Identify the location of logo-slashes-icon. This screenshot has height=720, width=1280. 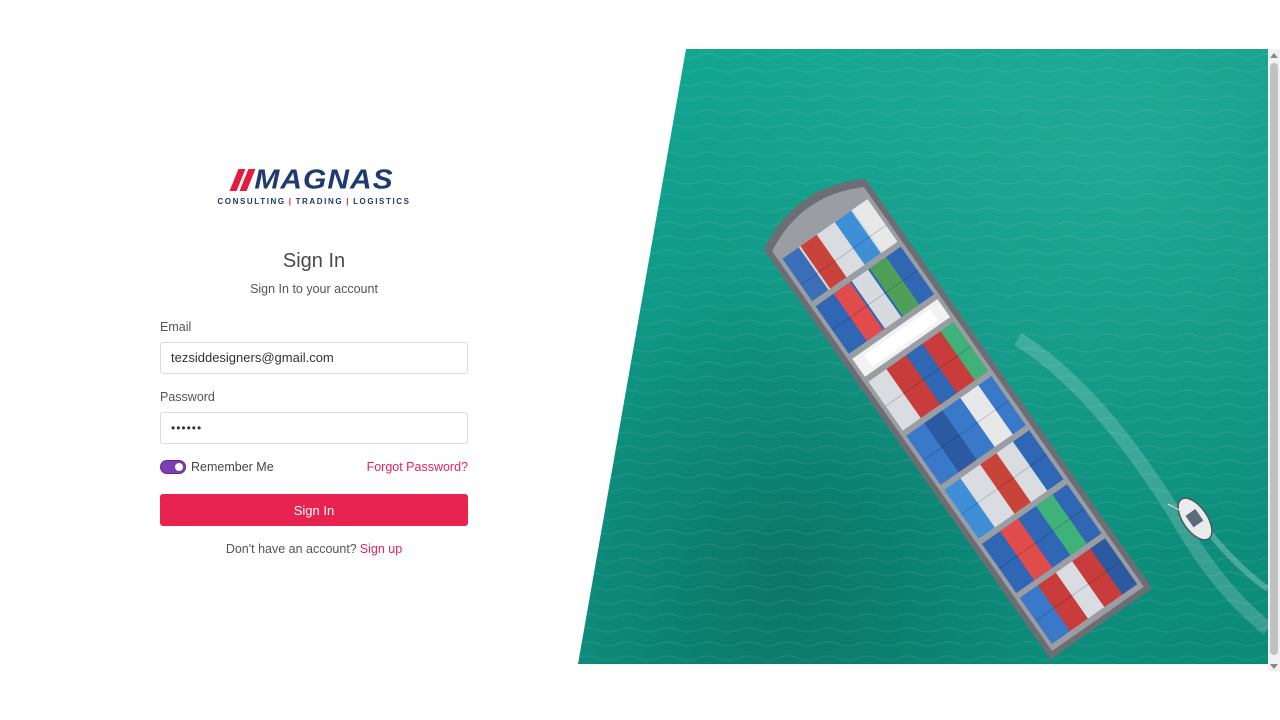
(242, 180).